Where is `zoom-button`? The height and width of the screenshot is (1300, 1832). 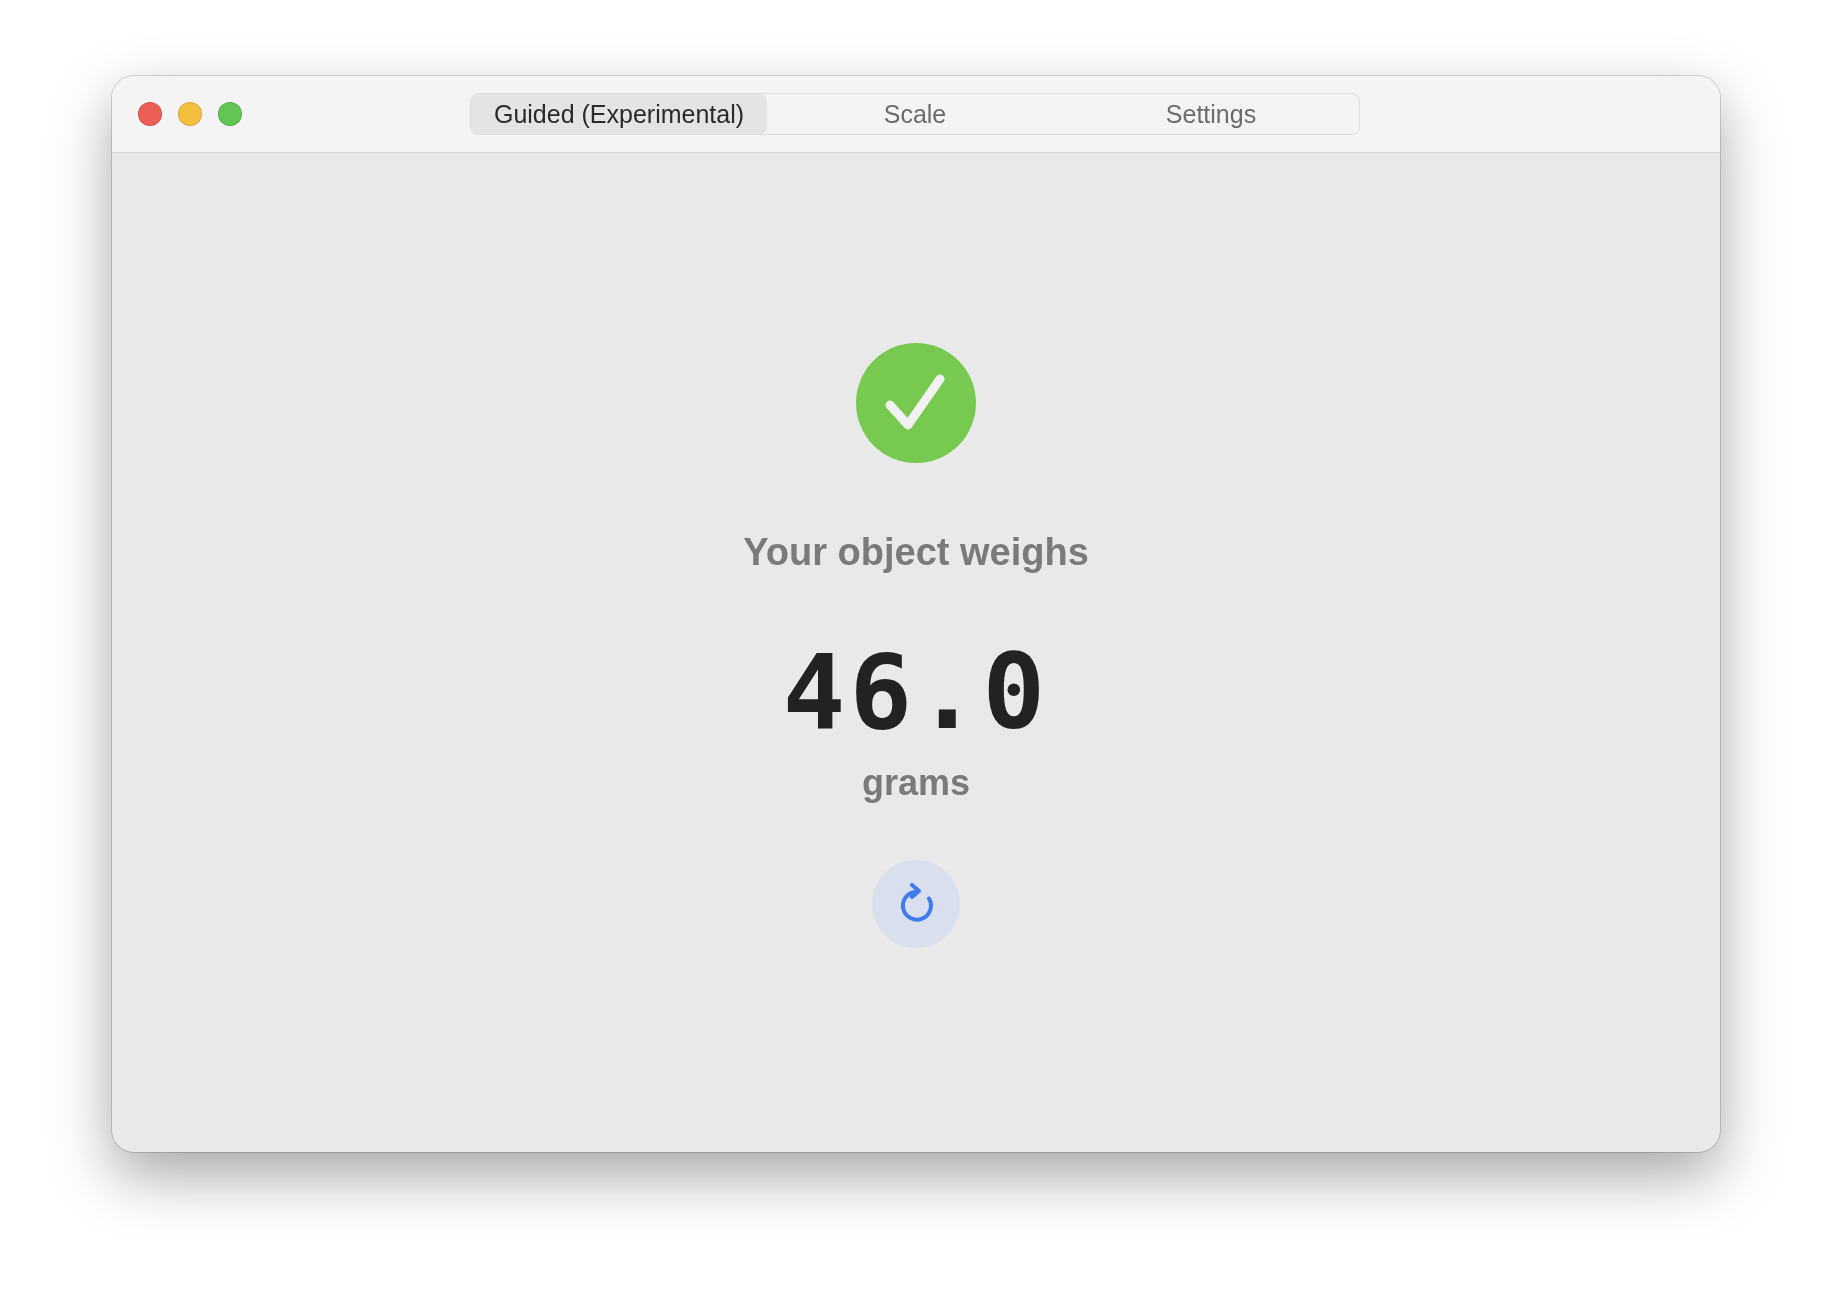
zoom-button is located at coordinates (230, 114).